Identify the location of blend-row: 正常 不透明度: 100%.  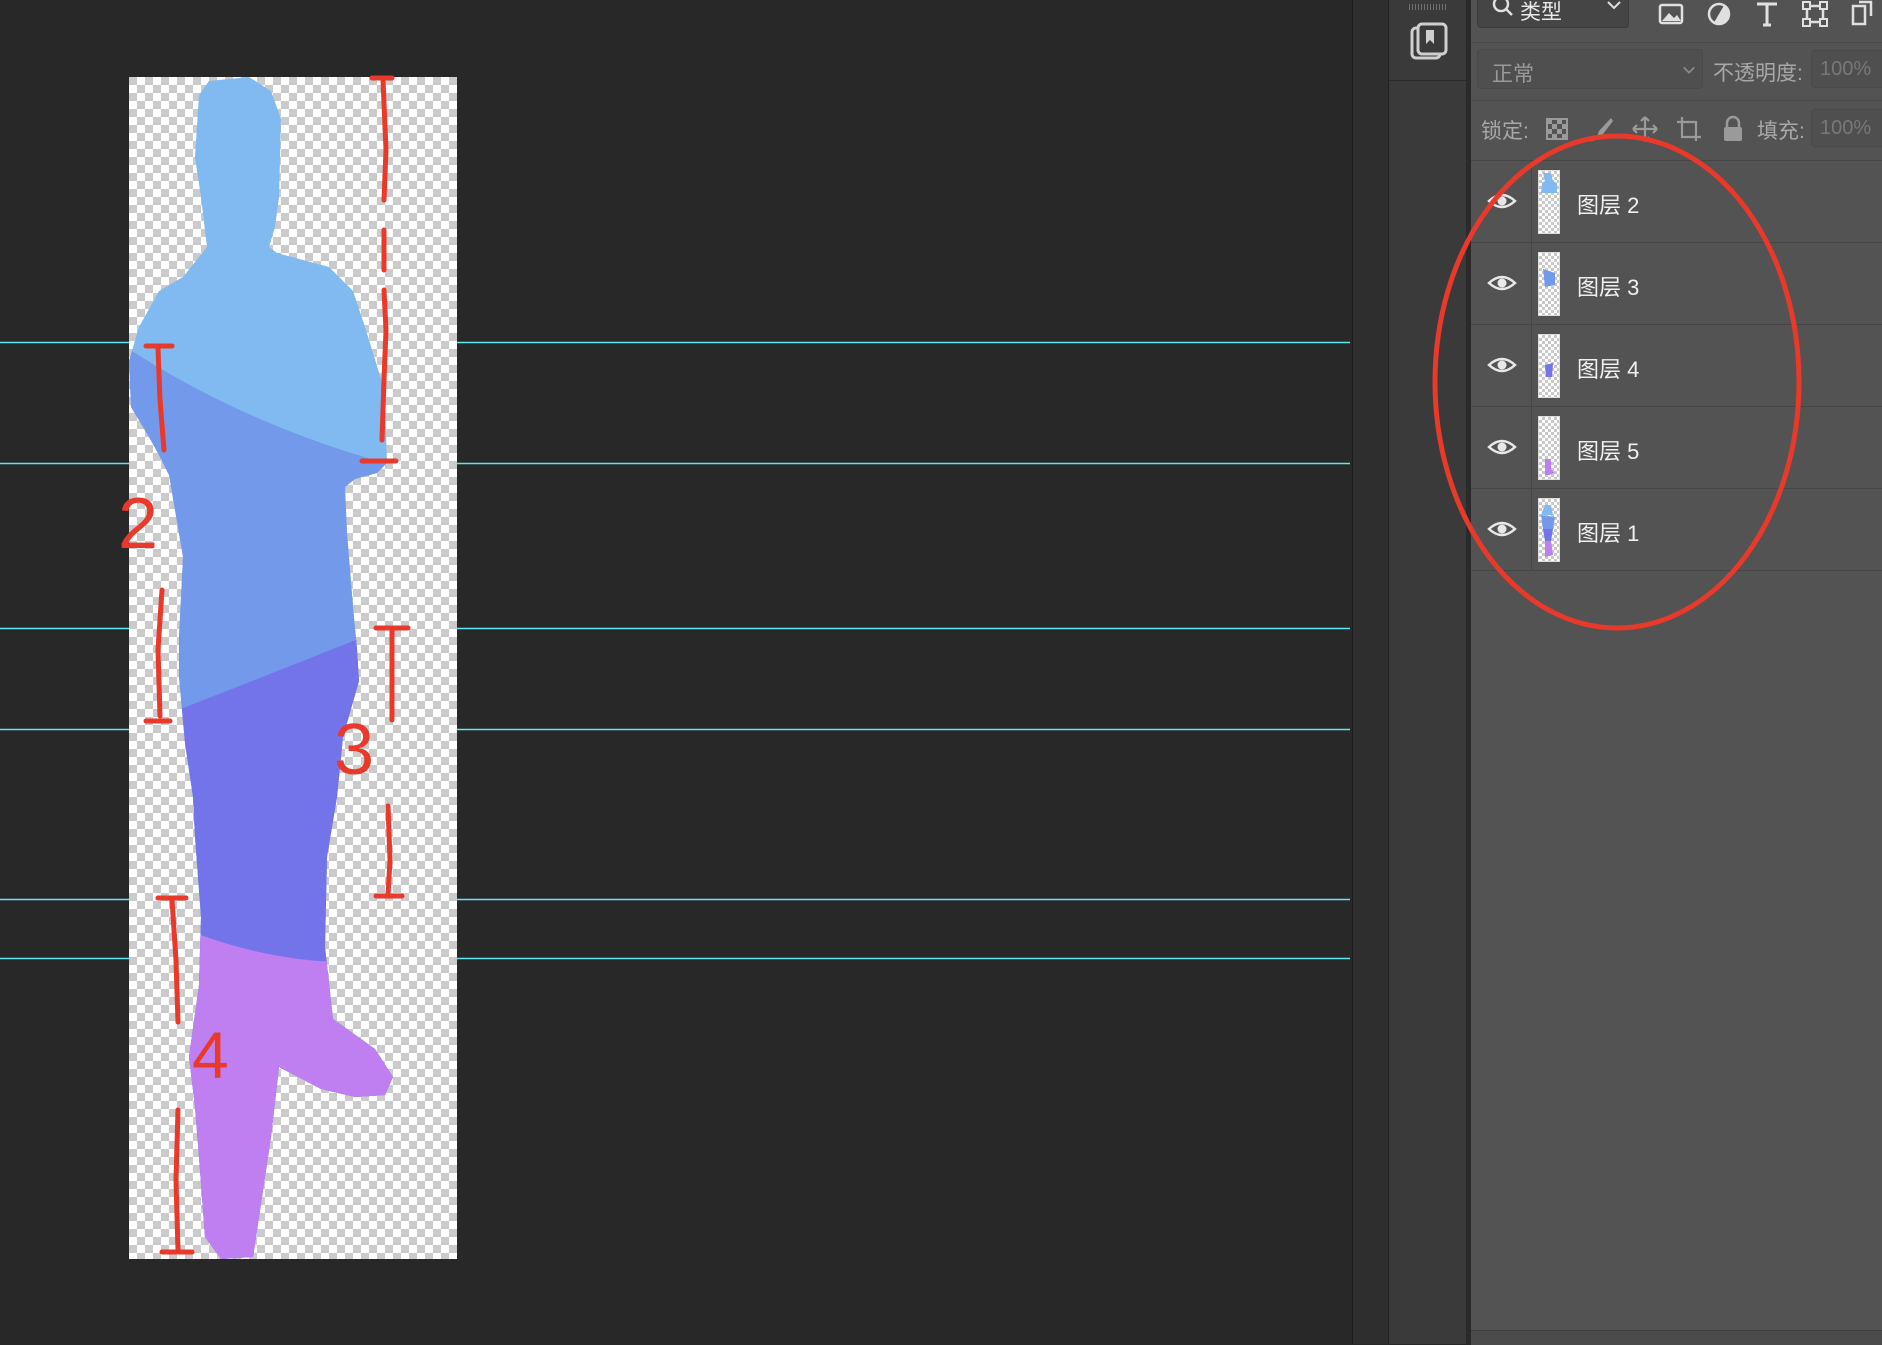
(1676, 68).